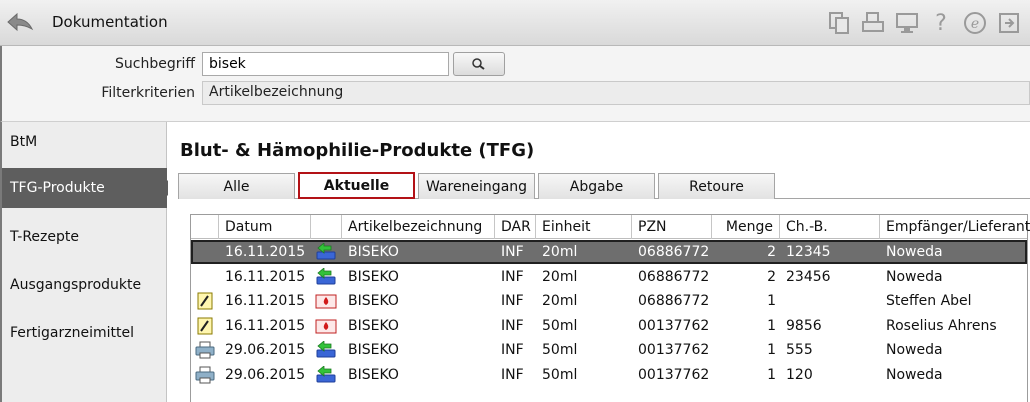  Describe the element at coordinates (148, 93) in the screenshot. I see `filter-label: Filterkriterien` at that location.